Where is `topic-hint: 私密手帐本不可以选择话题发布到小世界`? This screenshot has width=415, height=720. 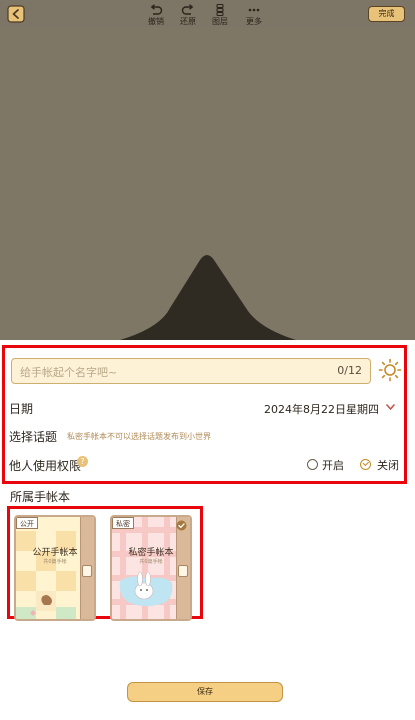
topic-hint: 私密手帐本不可以选择话题发布到小世界 is located at coordinates (139, 436).